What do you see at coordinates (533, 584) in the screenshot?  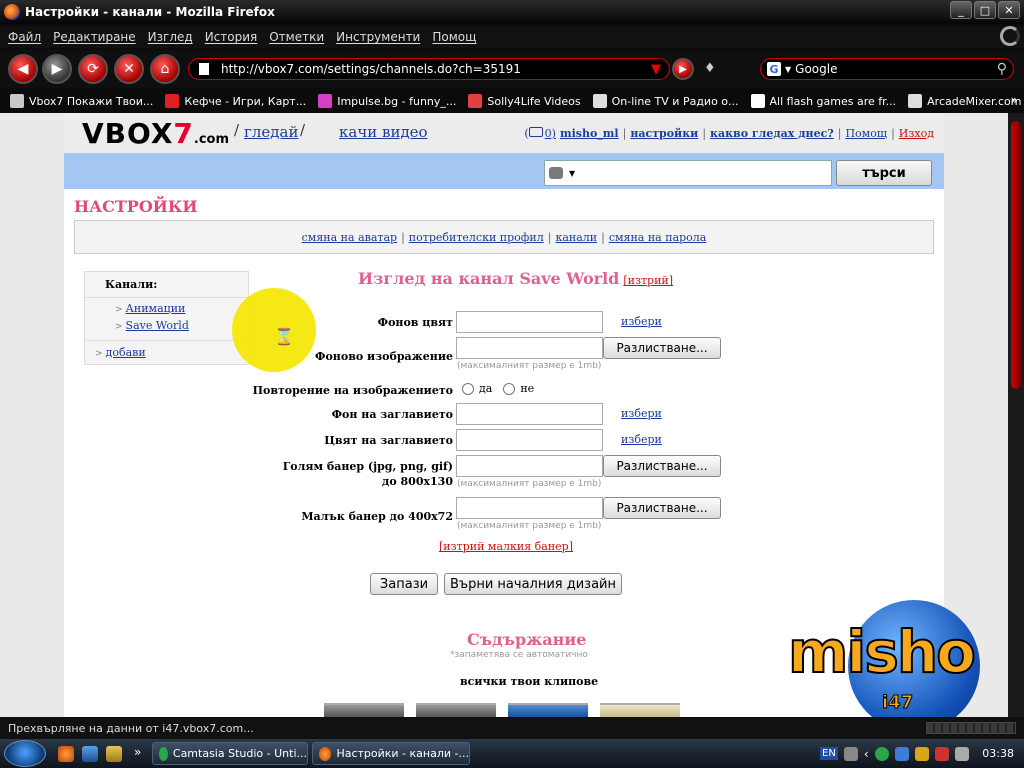 I see `reset-design-button: Върни началния дизайн` at bounding box center [533, 584].